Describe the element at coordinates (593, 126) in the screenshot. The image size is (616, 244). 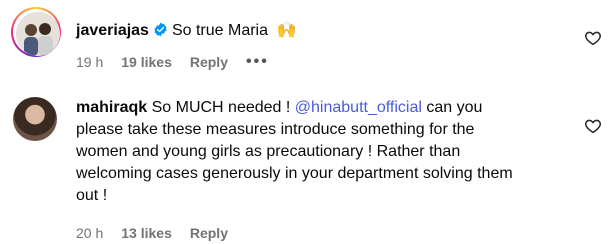
I see `heart-outline-icon` at that location.